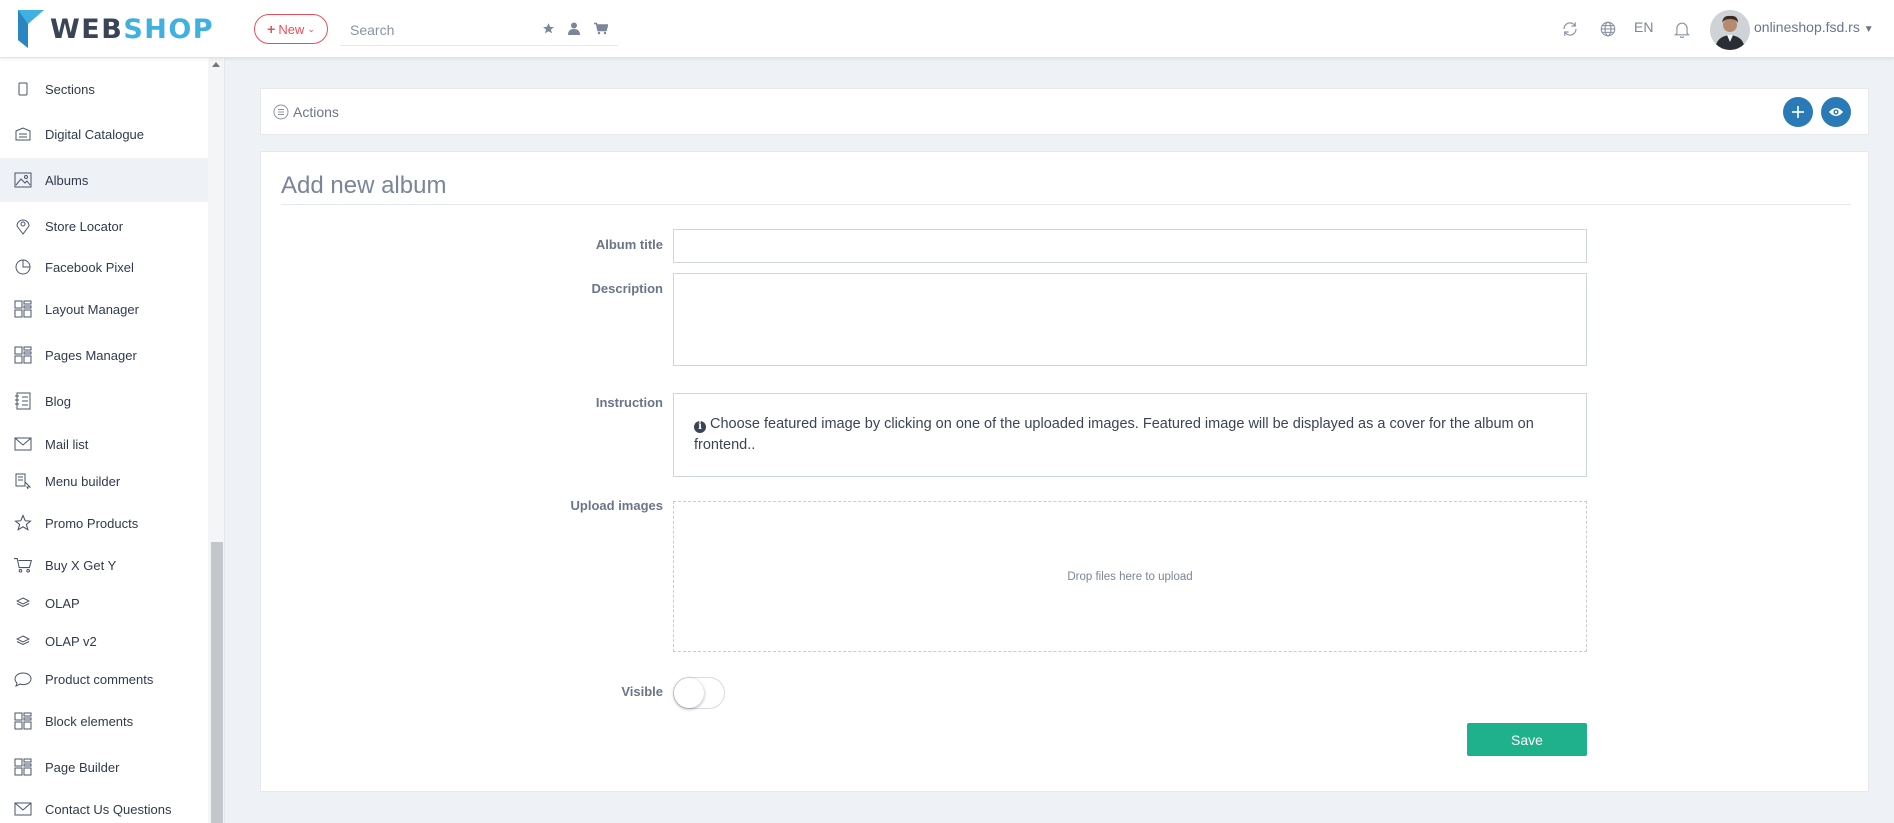 Image resolution: width=1894 pixels, height=823 pixels. Describe the element at coordinates (104, 89) in the screenshot. I see `sidebar-item-sections: Sections` at that location.